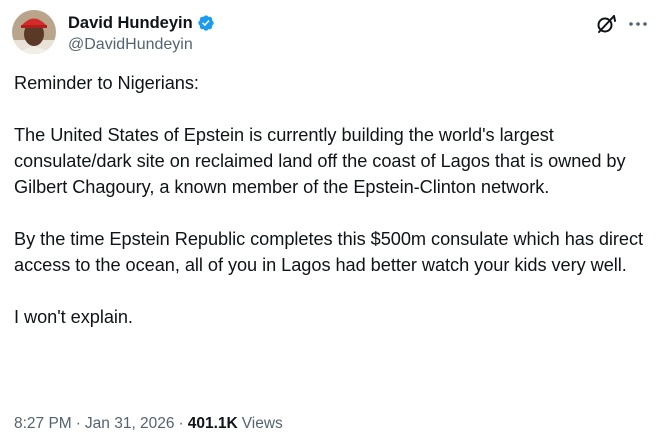 The height and width of the screenshot is (447, 666). I want to click on tweet-date: Jan 31, 2026, so click(130, 424).